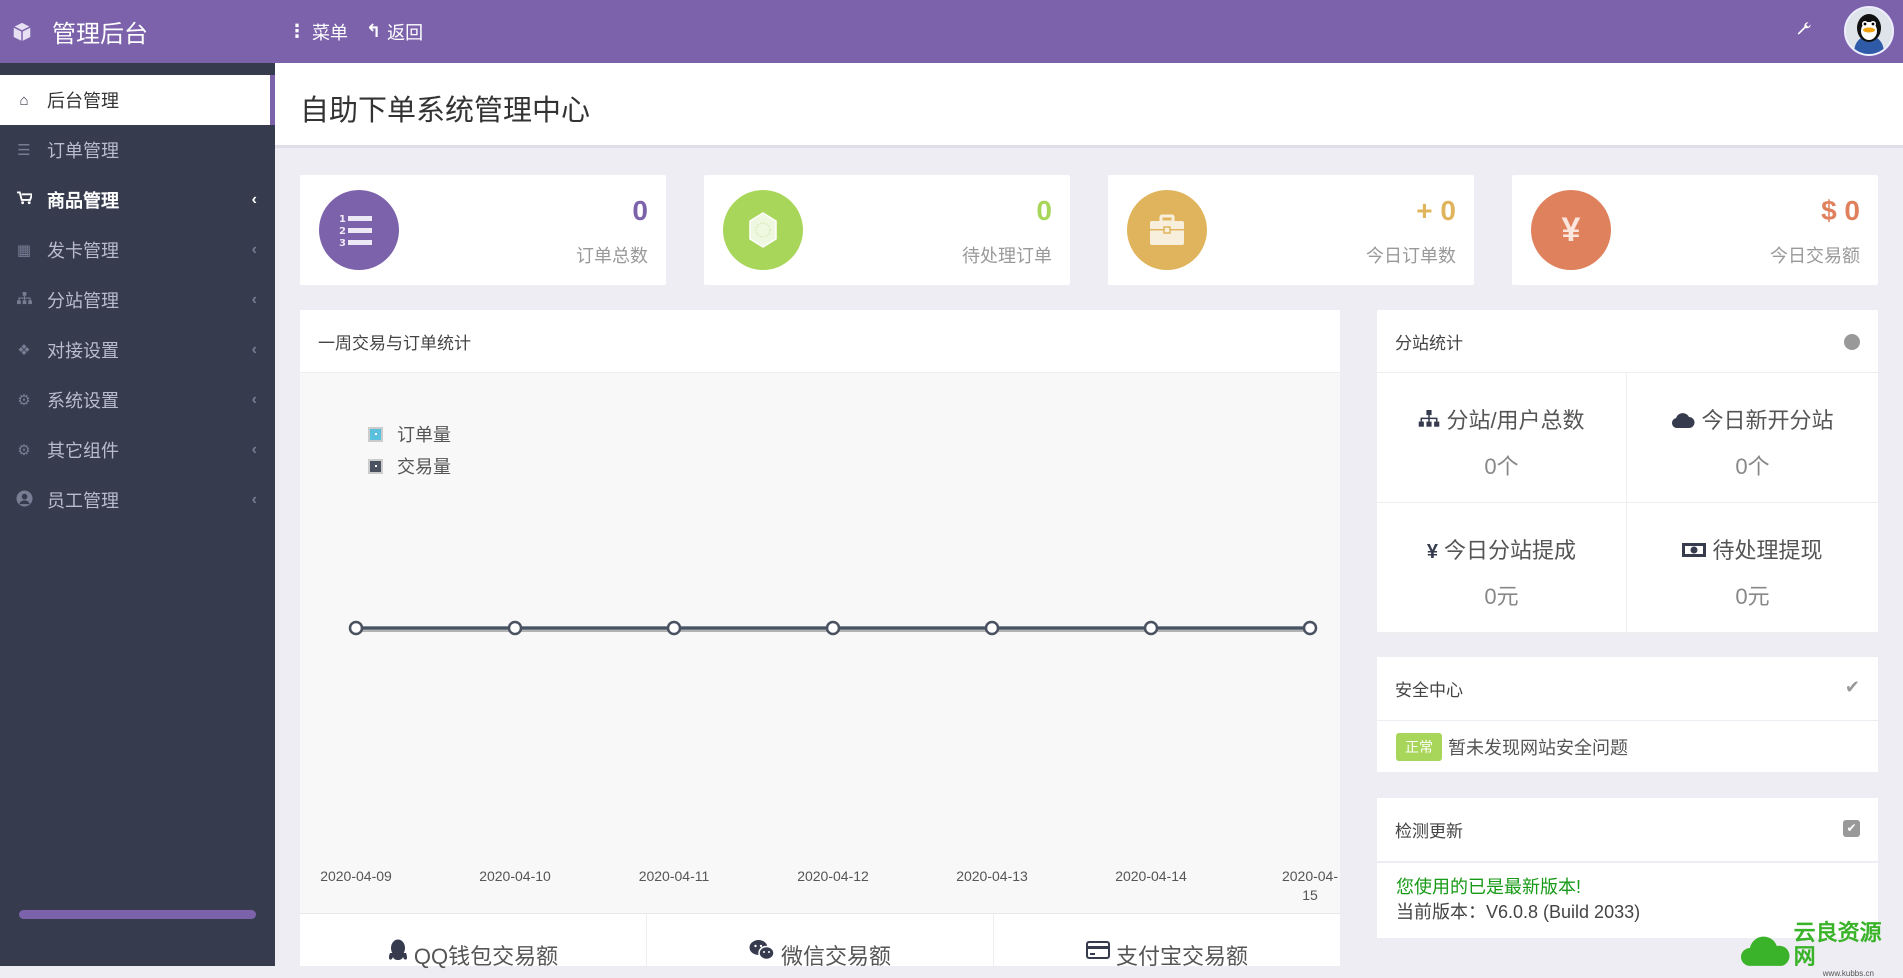 The width and height of the screenshot is (1903, 978). Describe the element at coordinates (1852, 687) in the screenshot. I see `check-icon: ✔` at that location.